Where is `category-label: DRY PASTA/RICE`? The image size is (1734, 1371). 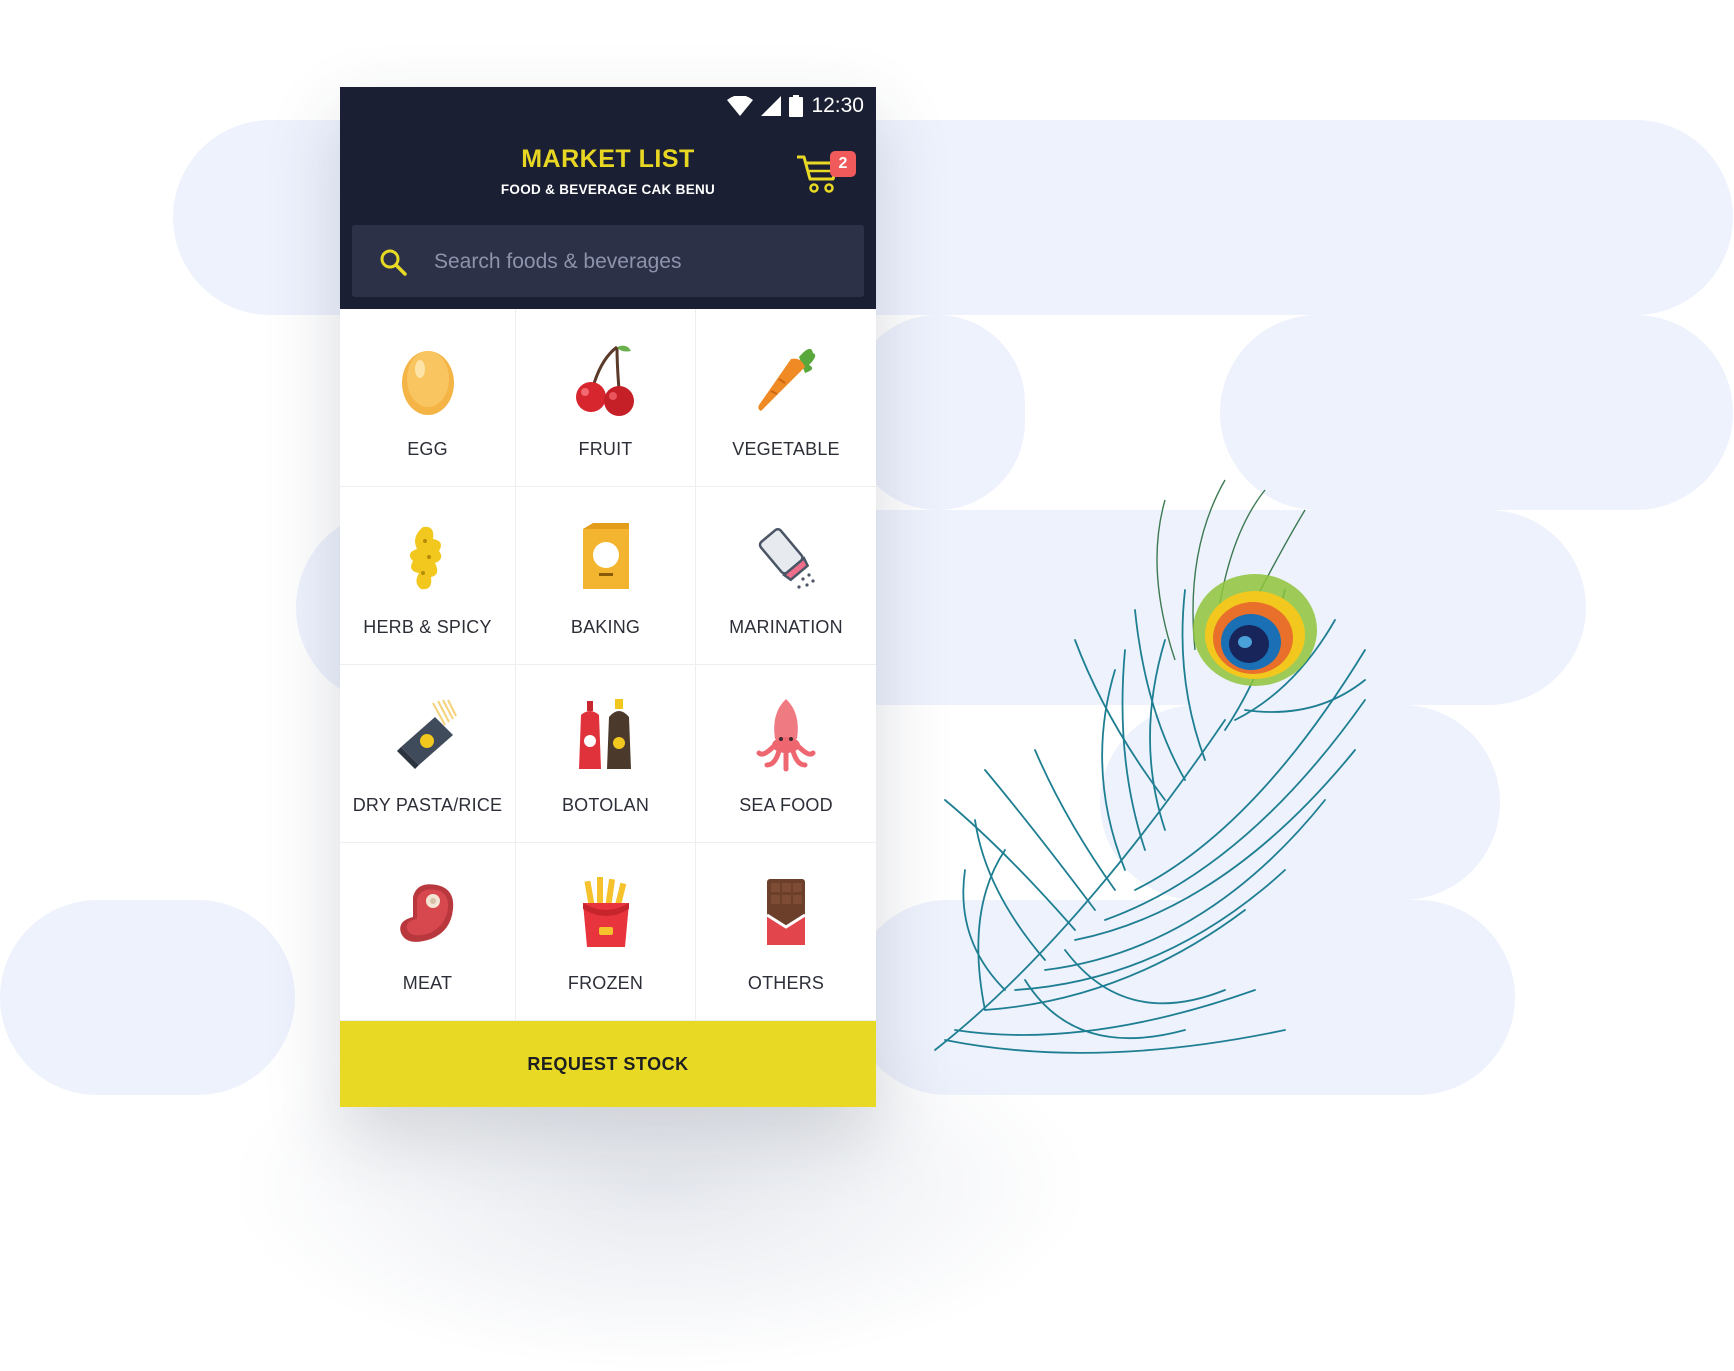 category-label: DRY PASTA/RICE is located at coordinates (427, 805).